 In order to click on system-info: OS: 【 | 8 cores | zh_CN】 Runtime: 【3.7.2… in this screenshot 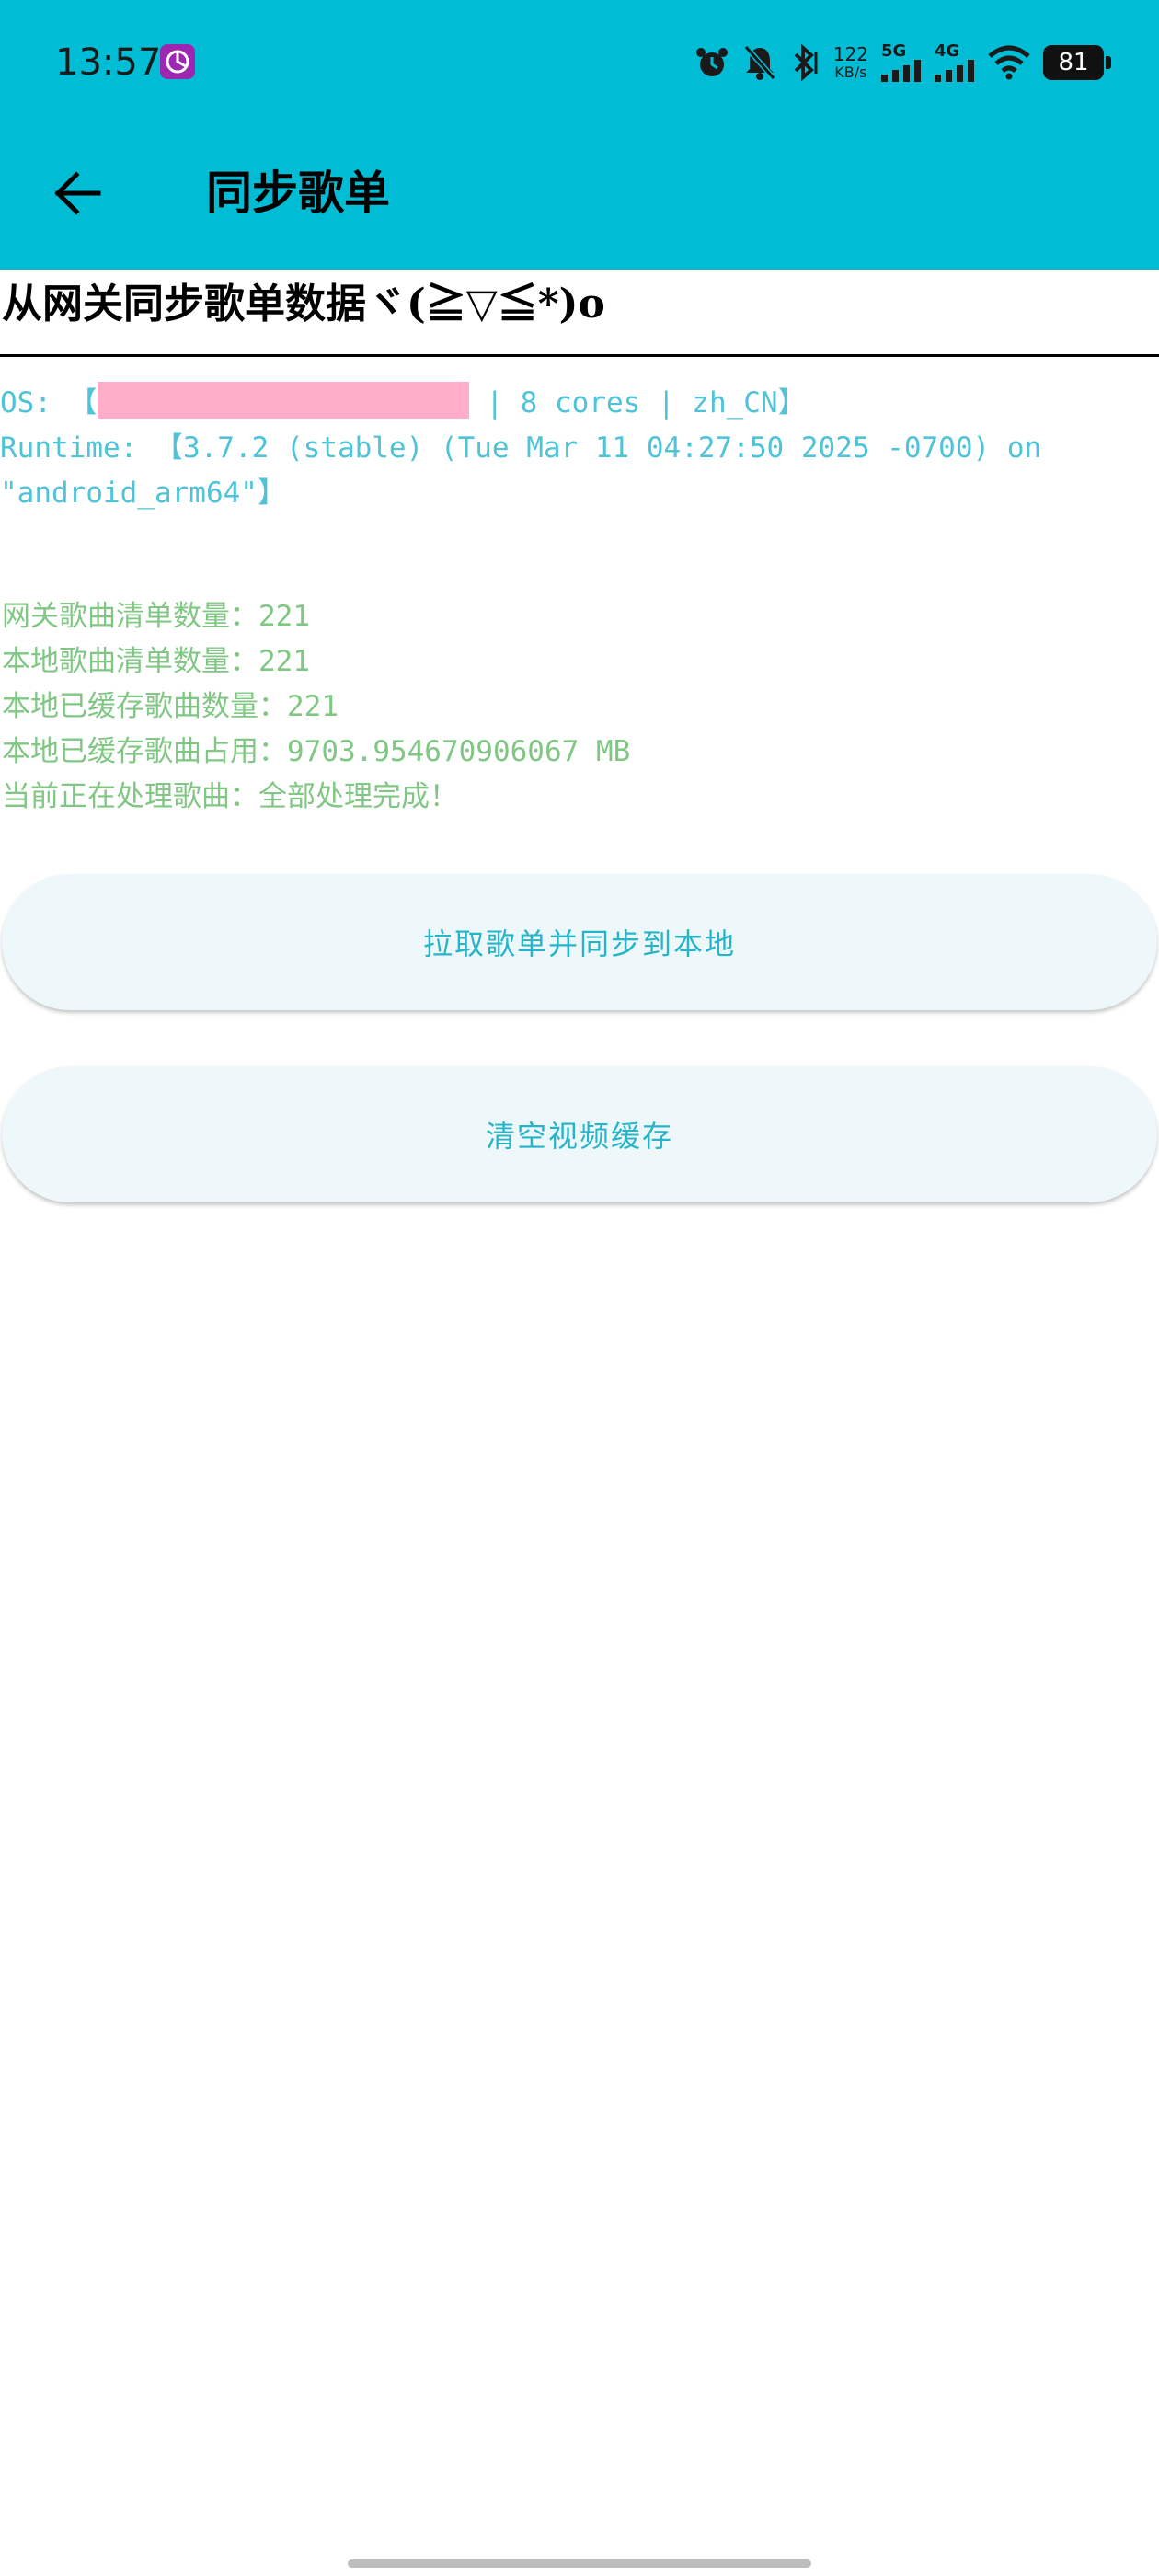, I will do `click(570, 448)`.